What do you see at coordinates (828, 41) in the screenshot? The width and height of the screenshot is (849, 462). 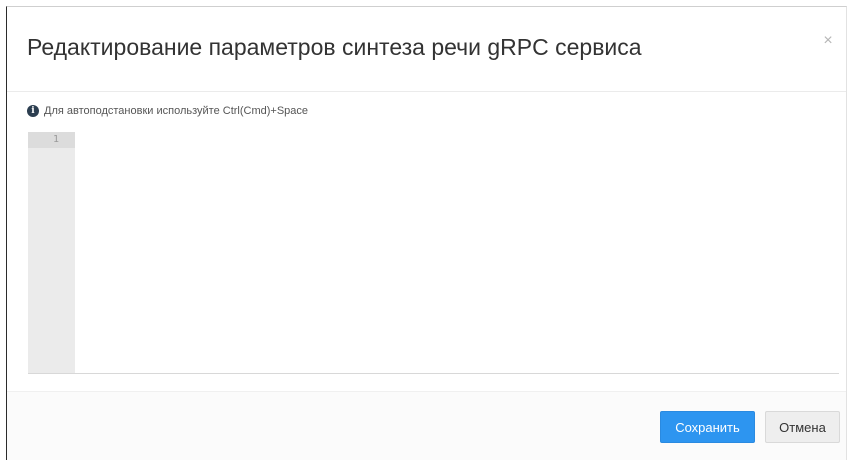 I see `close-icon: ×` at bounding box center [828, 41].